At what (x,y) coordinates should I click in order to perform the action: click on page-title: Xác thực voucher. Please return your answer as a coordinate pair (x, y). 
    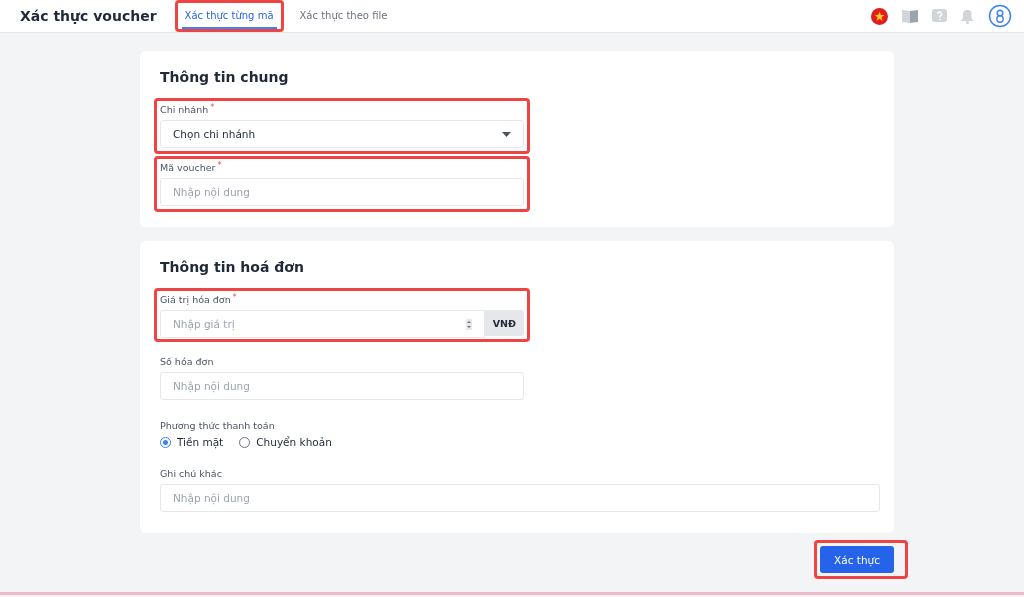
    Looking at the image, I should click on (88, 16).